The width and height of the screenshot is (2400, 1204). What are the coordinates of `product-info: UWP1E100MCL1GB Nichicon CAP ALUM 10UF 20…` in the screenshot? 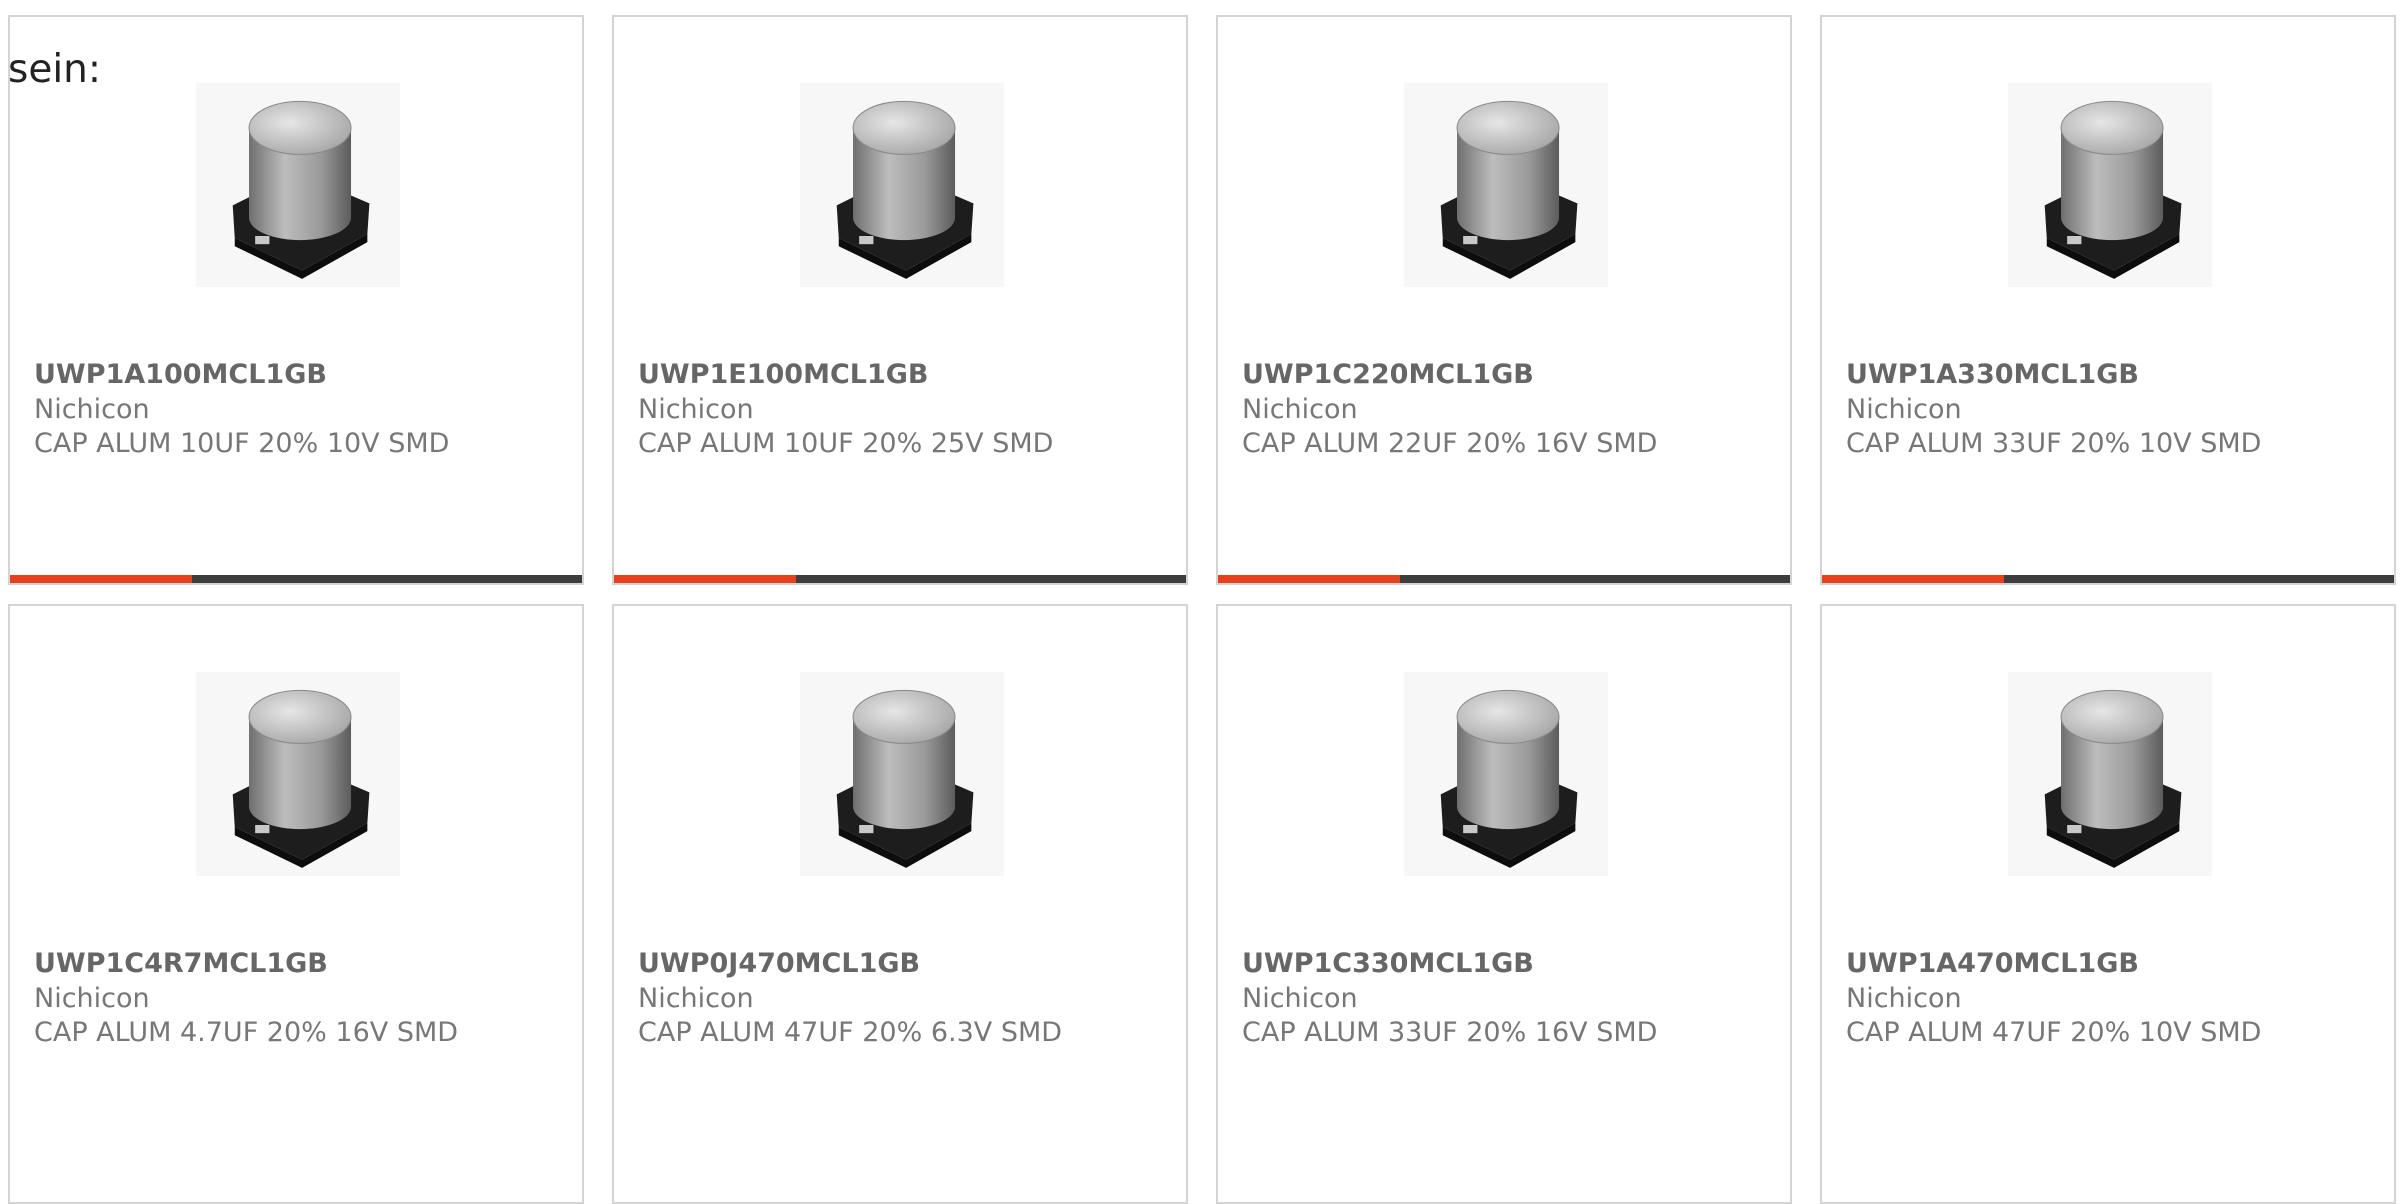 It's located at (904, 409).